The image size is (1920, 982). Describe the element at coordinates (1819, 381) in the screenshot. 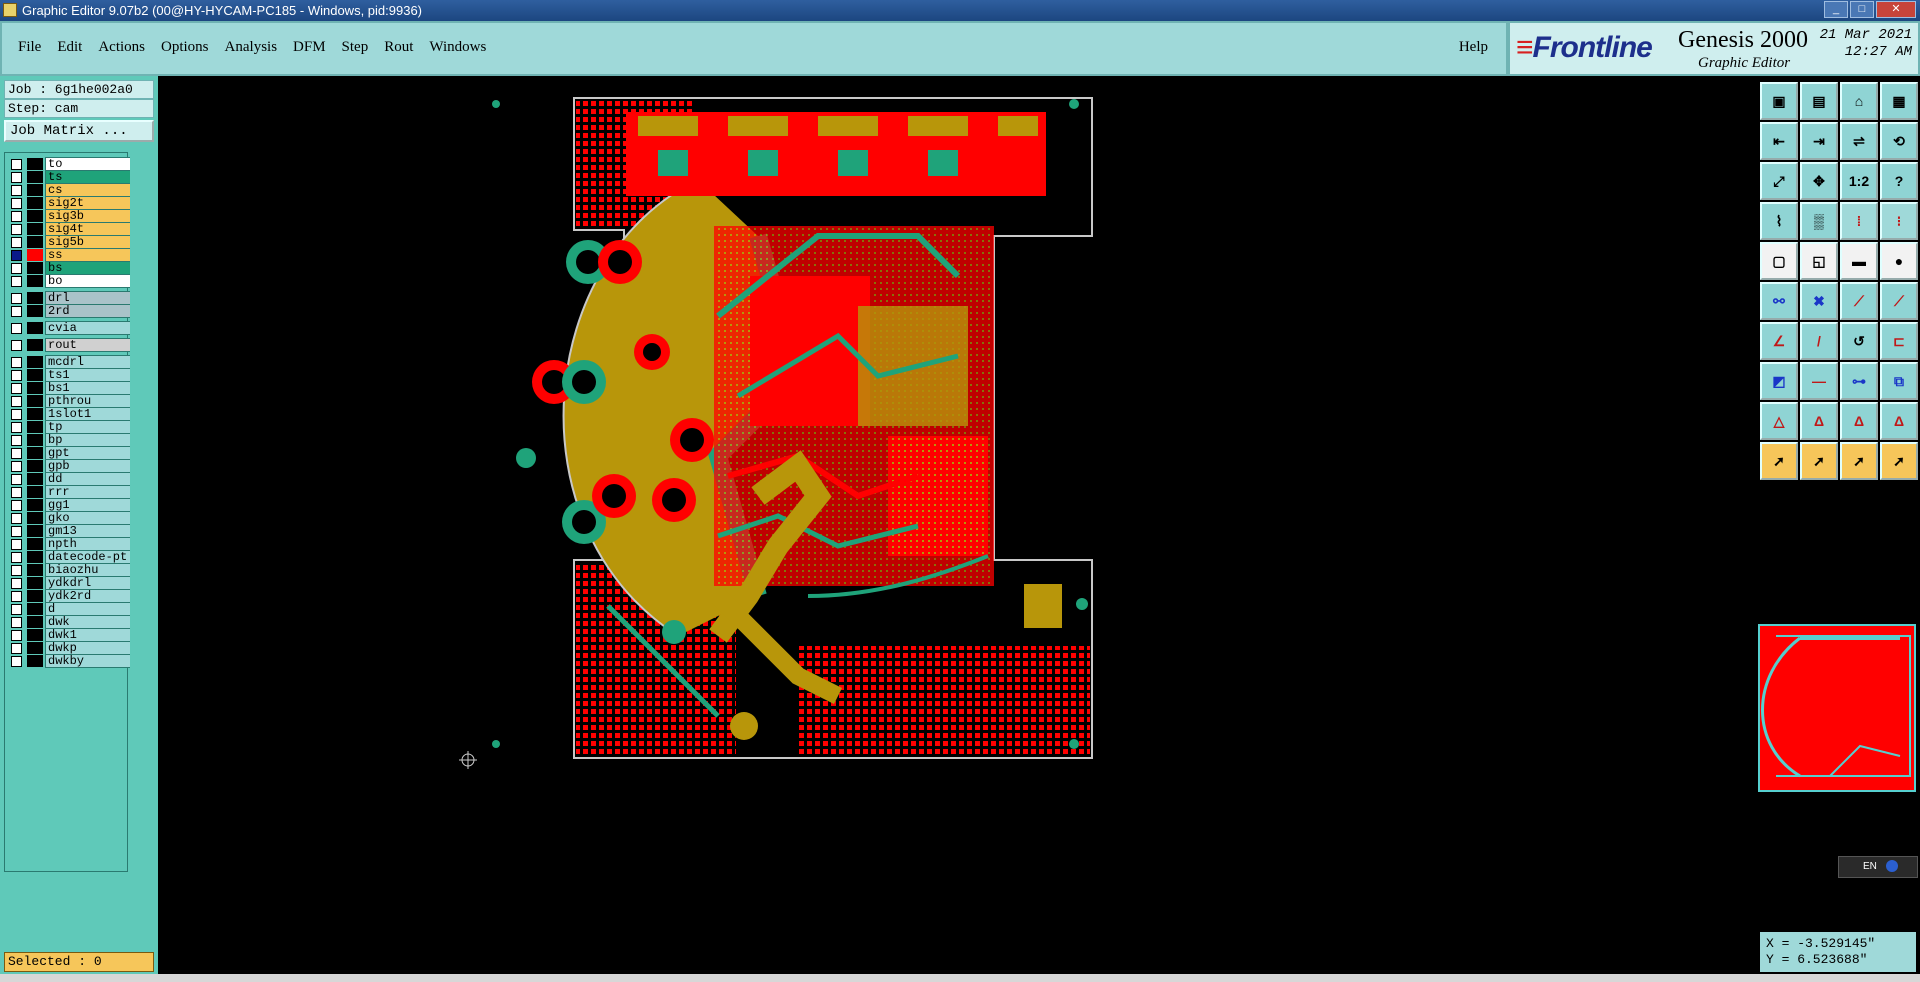

I see `dash-icon: —` at that location.